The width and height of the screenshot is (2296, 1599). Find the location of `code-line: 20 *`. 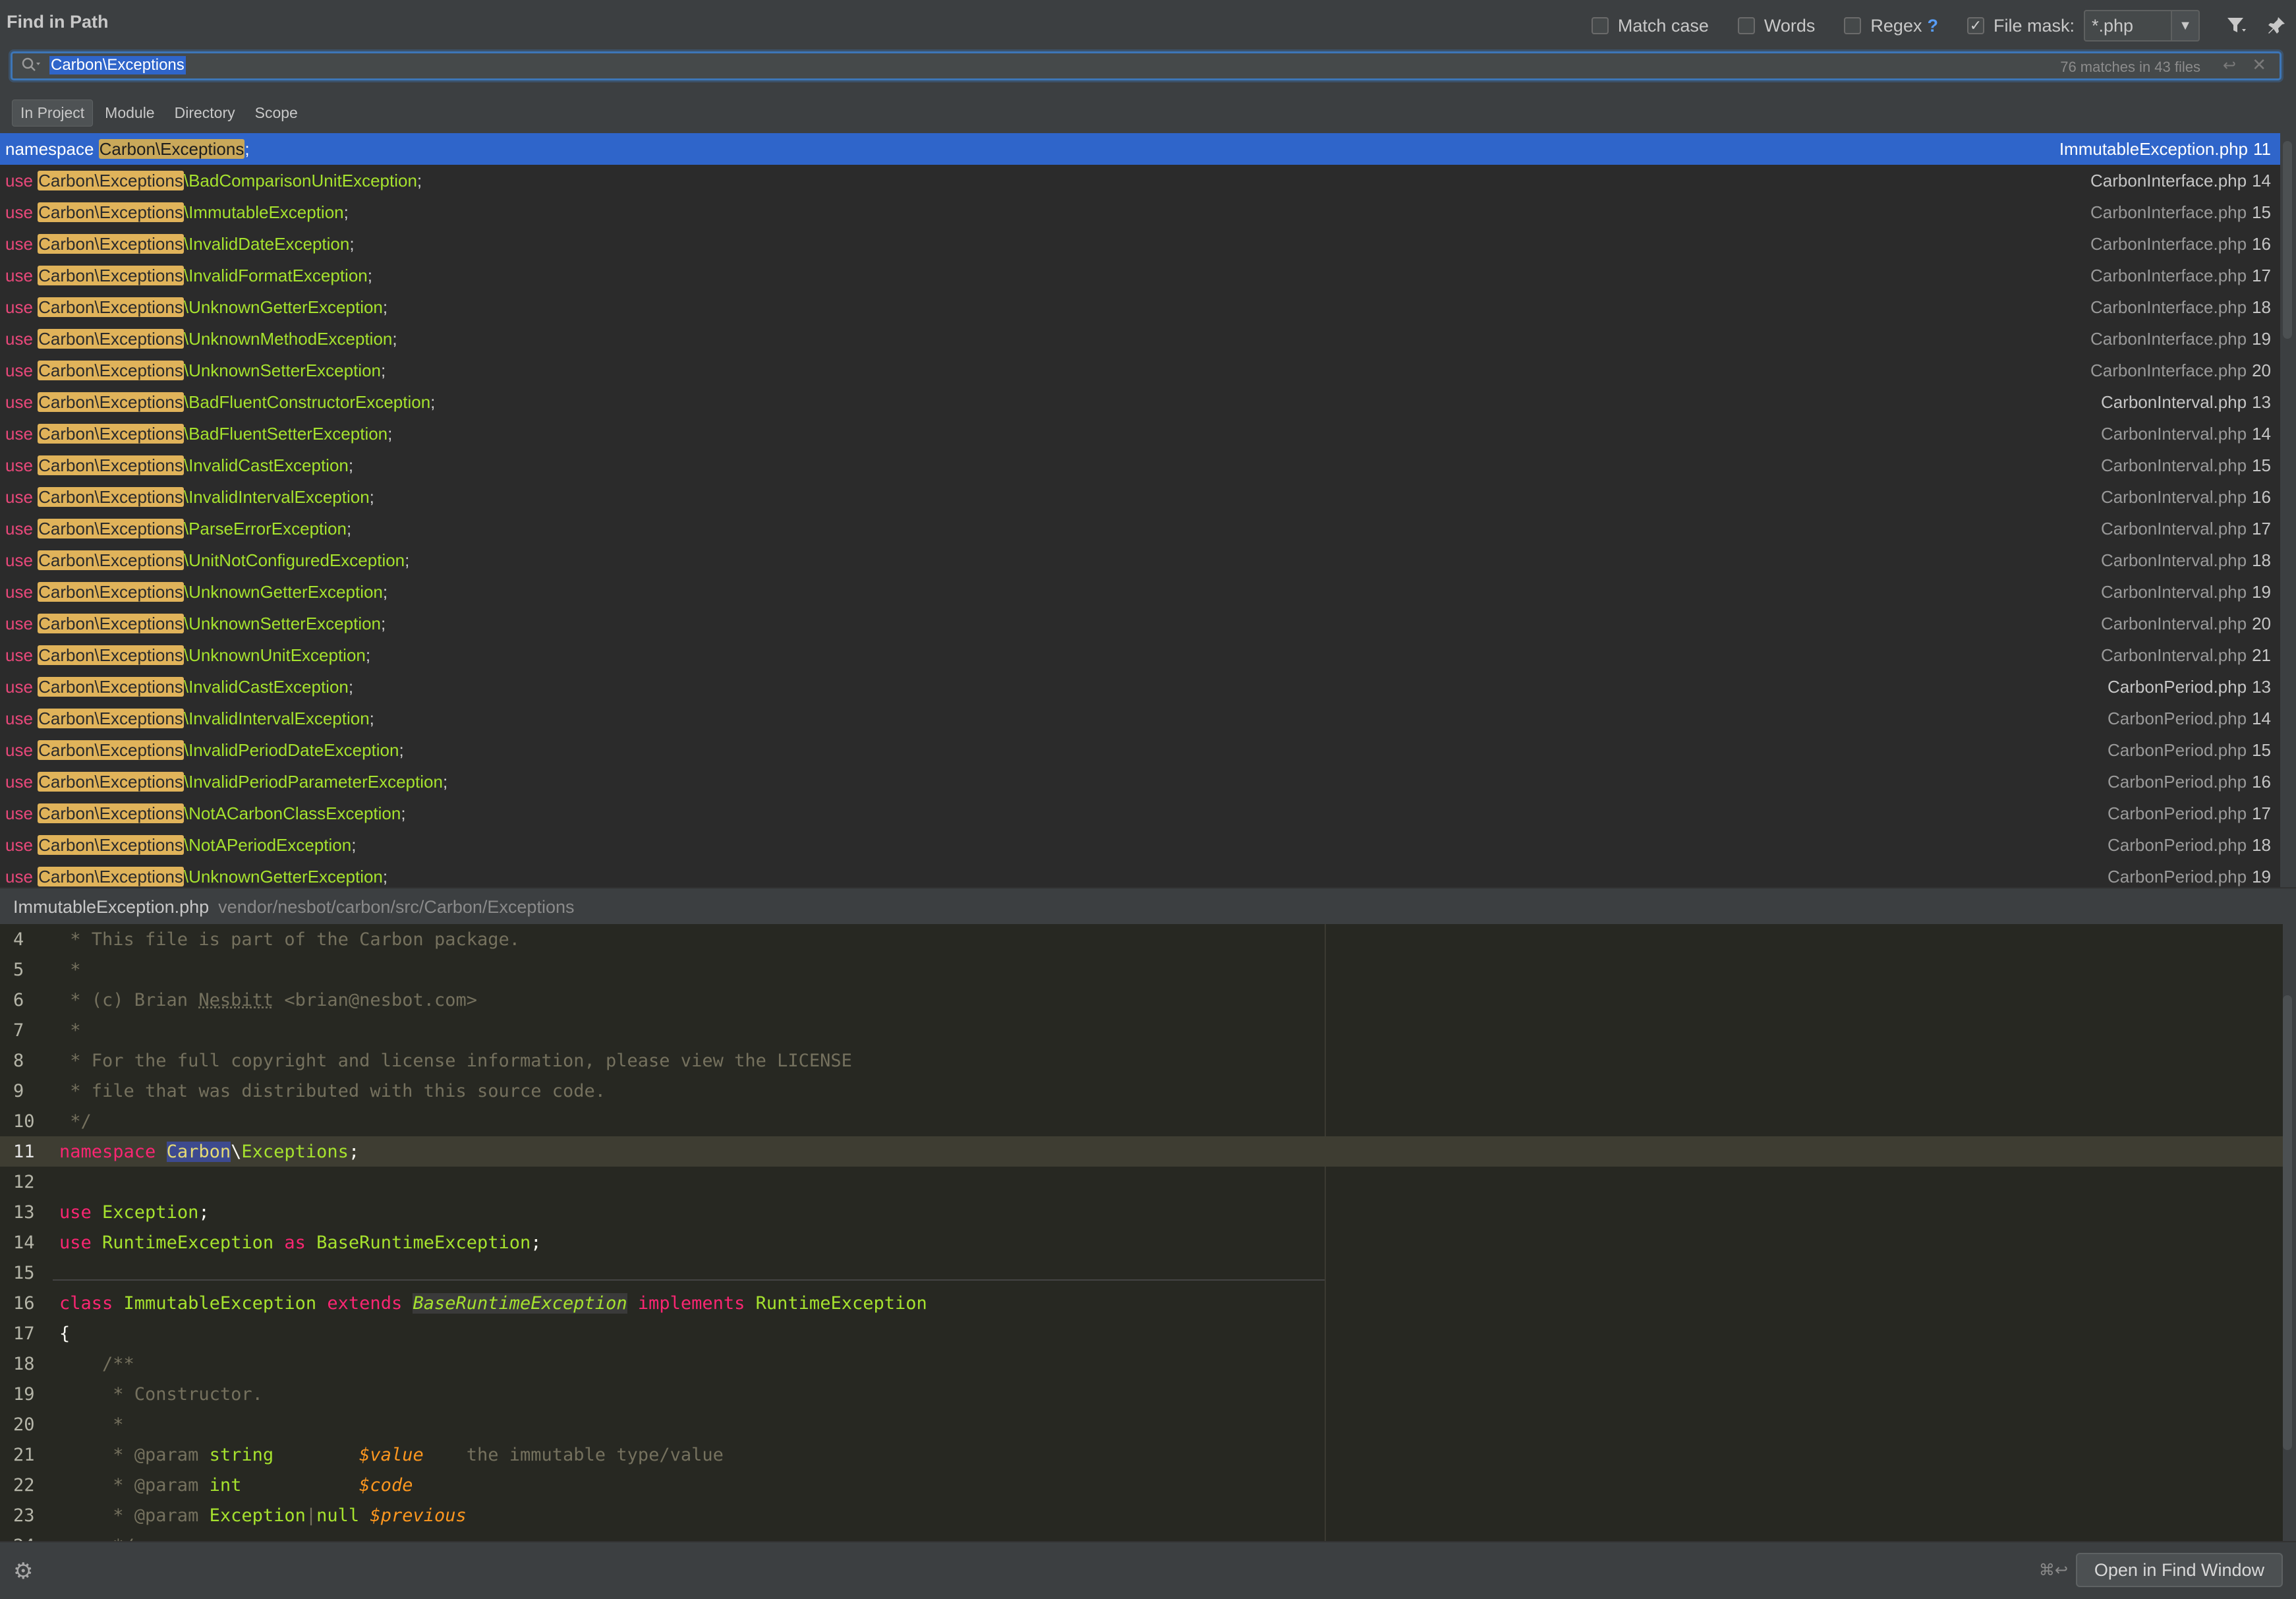

code-line: 20 * is located at coordinates (1141, 1424).